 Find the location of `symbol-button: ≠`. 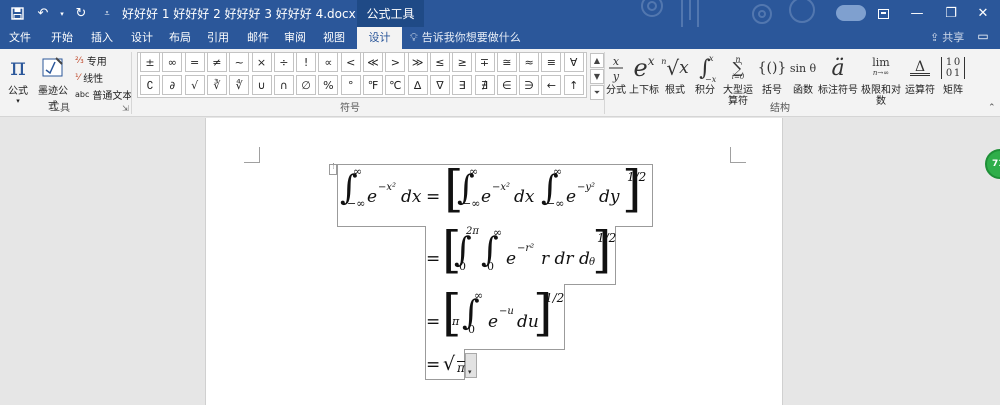

symbol-button: ≠ is located at coordinates (216, 62).